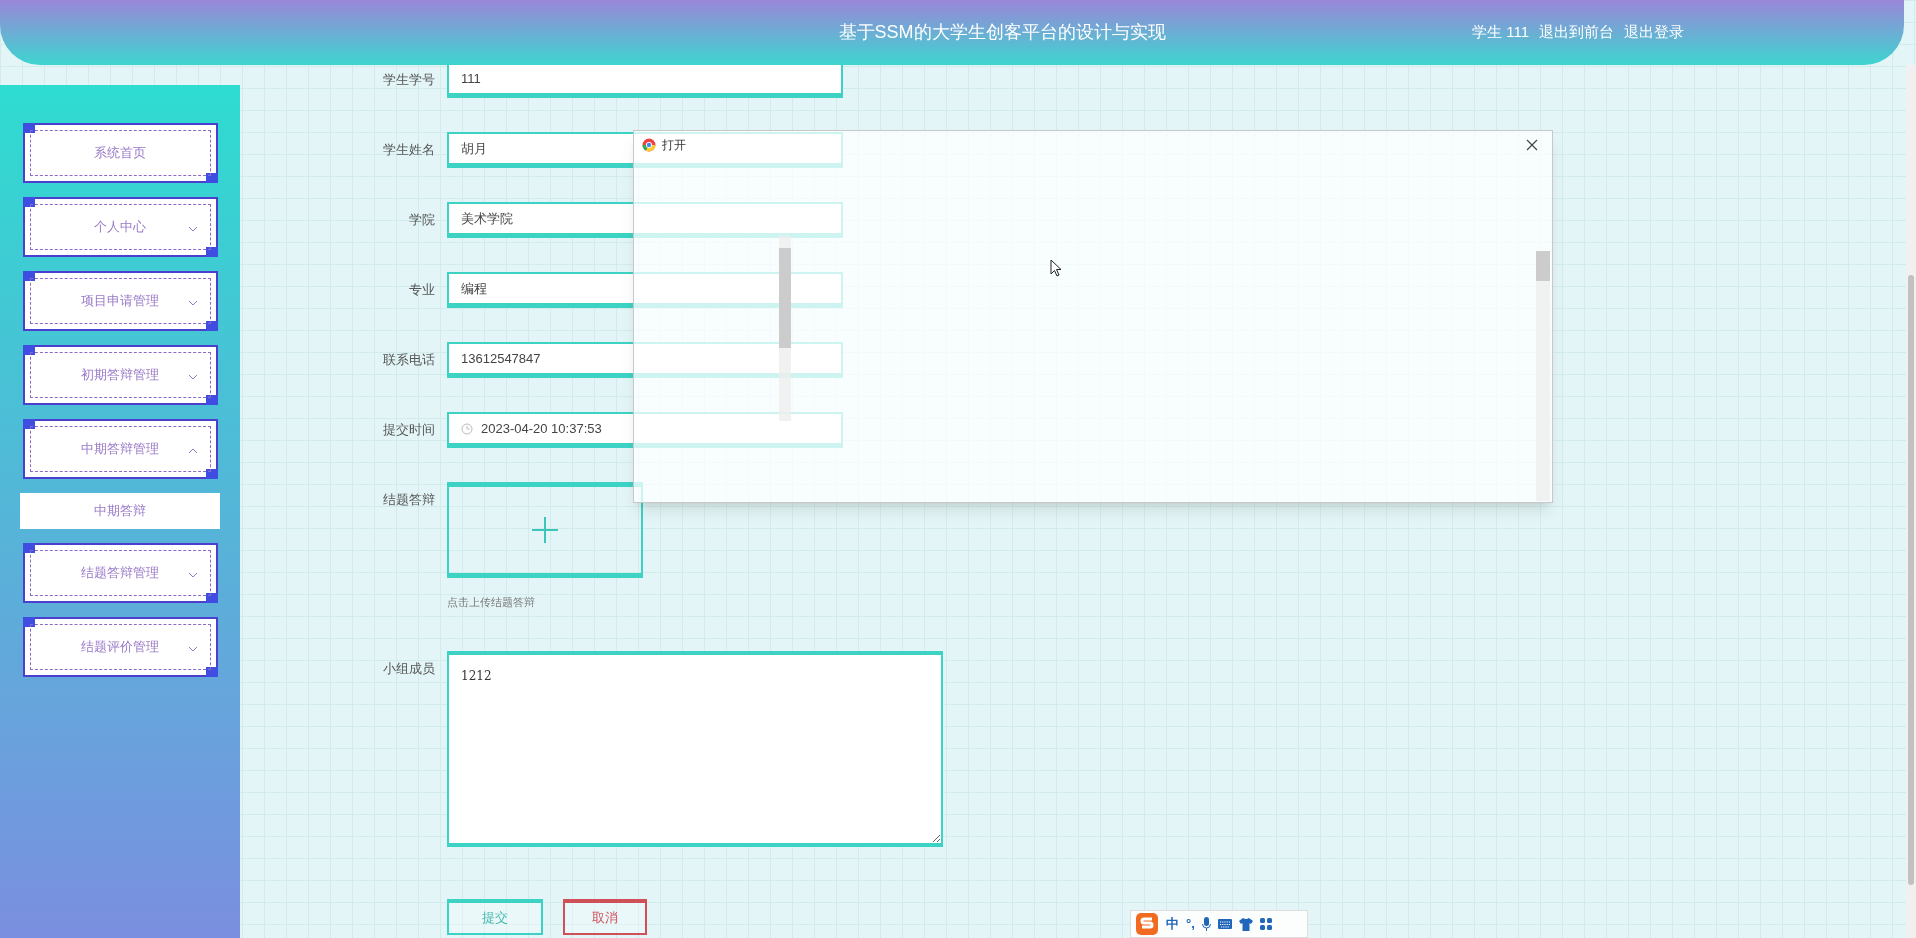 This screenshot has width=1916, height=938. Describe the element at coordinates (408, 80) in the screenshot. I see `field-label: 学生学号` at that location.